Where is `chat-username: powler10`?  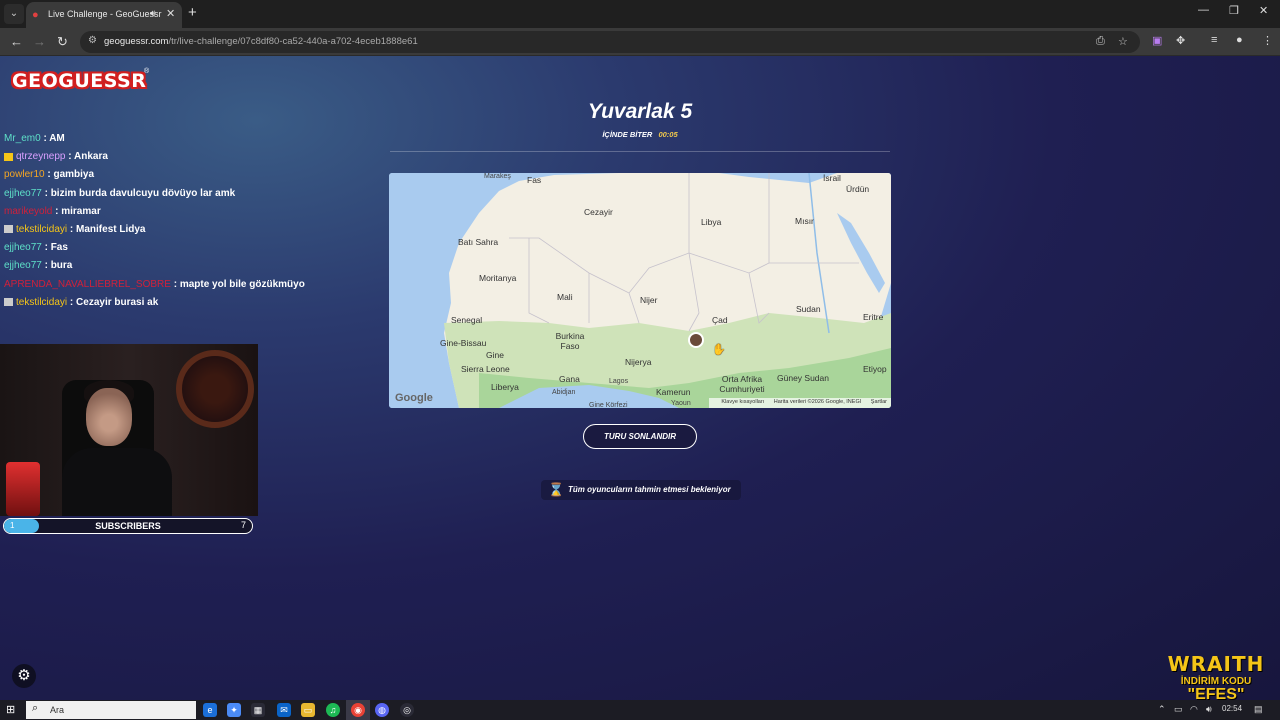
chat-username: powler10 is located at coordinates (24, 174).